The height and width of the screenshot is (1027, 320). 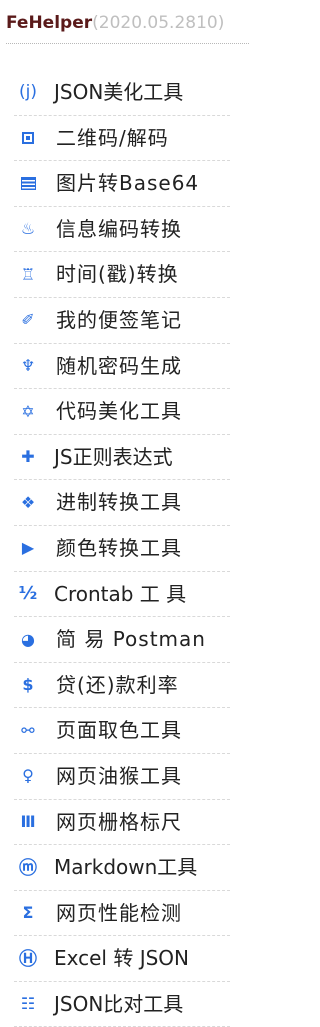 What do you see at coordinates (119, 1003) in the screenshot?
I see `menu-item-label: JSON比对工具` at bounding box center [119, 1003].